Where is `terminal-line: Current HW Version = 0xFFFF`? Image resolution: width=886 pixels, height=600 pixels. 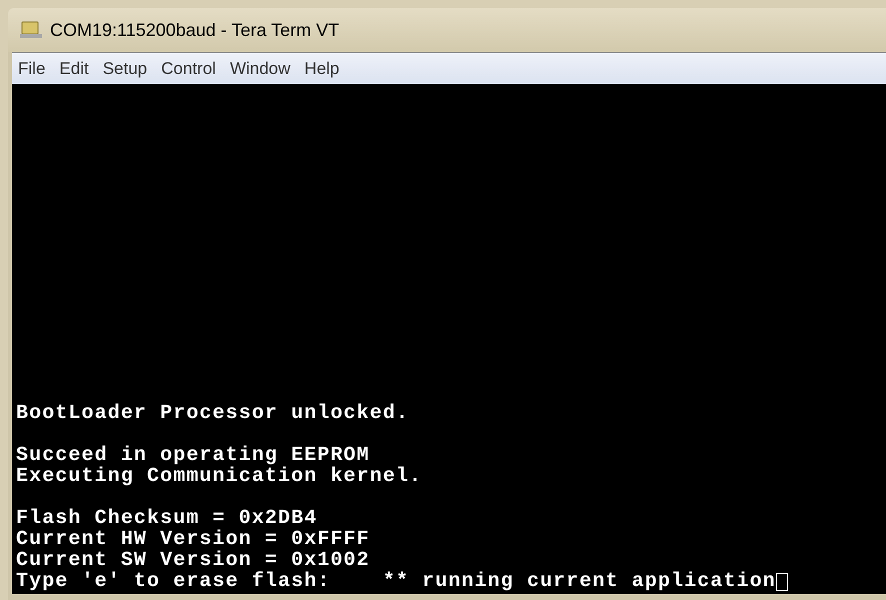 terminal-line: Current HW Version = 0xFFFF is located at coordinates (193, 539).